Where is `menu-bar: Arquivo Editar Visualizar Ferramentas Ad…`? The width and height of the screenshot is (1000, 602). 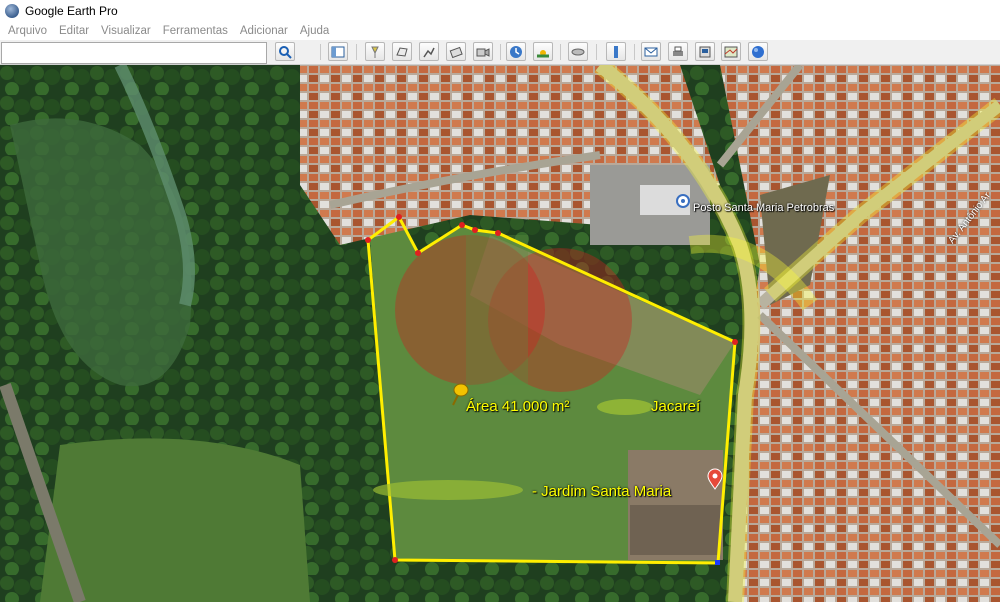
menu-bar: Arquivo Editar Visualizar Ferramentas Ad… is located at coordinates (500, 31).